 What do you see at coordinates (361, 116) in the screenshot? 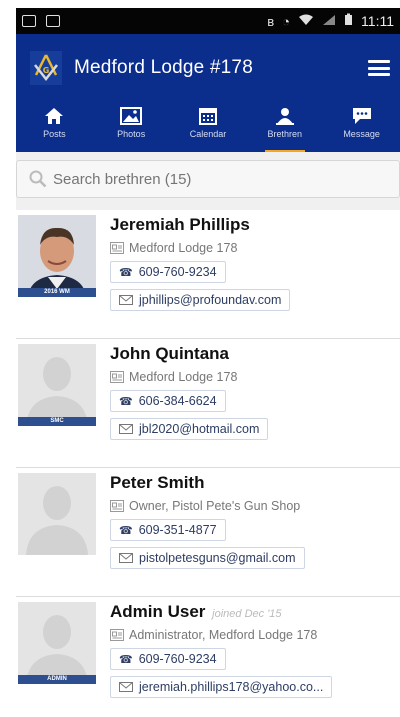
I see `chat-icon` at bounding box center [361, 116].